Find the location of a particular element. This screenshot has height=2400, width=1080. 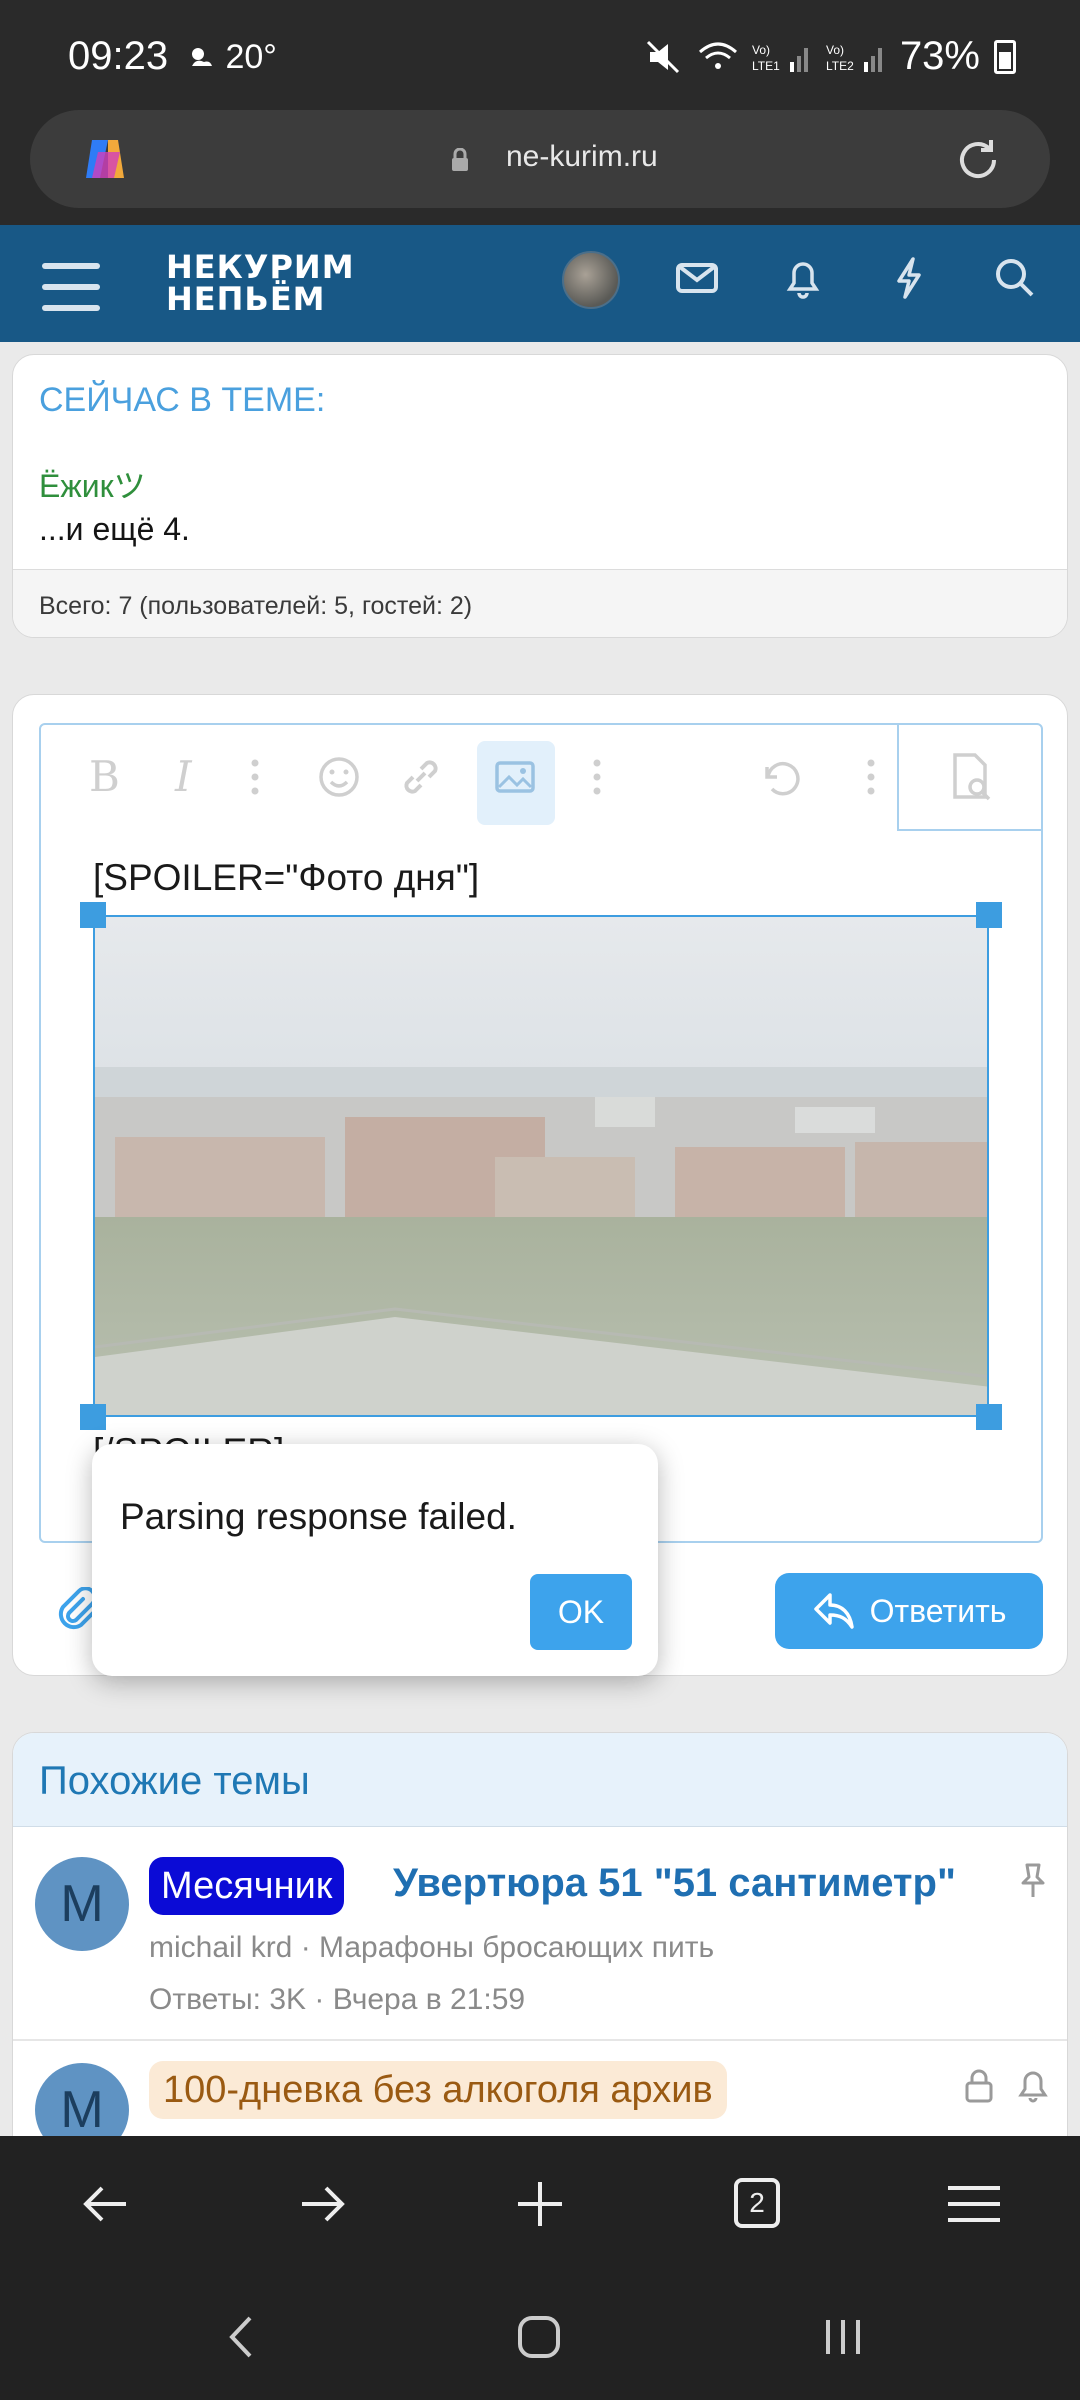

new-tab-plus-icon is located at coordinates (540, 2204).